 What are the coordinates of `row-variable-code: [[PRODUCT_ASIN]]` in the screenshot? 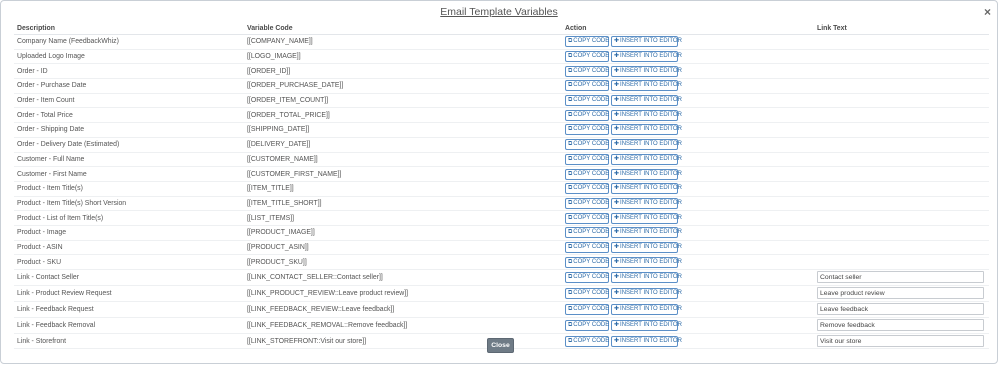 It's located at (278, 247).